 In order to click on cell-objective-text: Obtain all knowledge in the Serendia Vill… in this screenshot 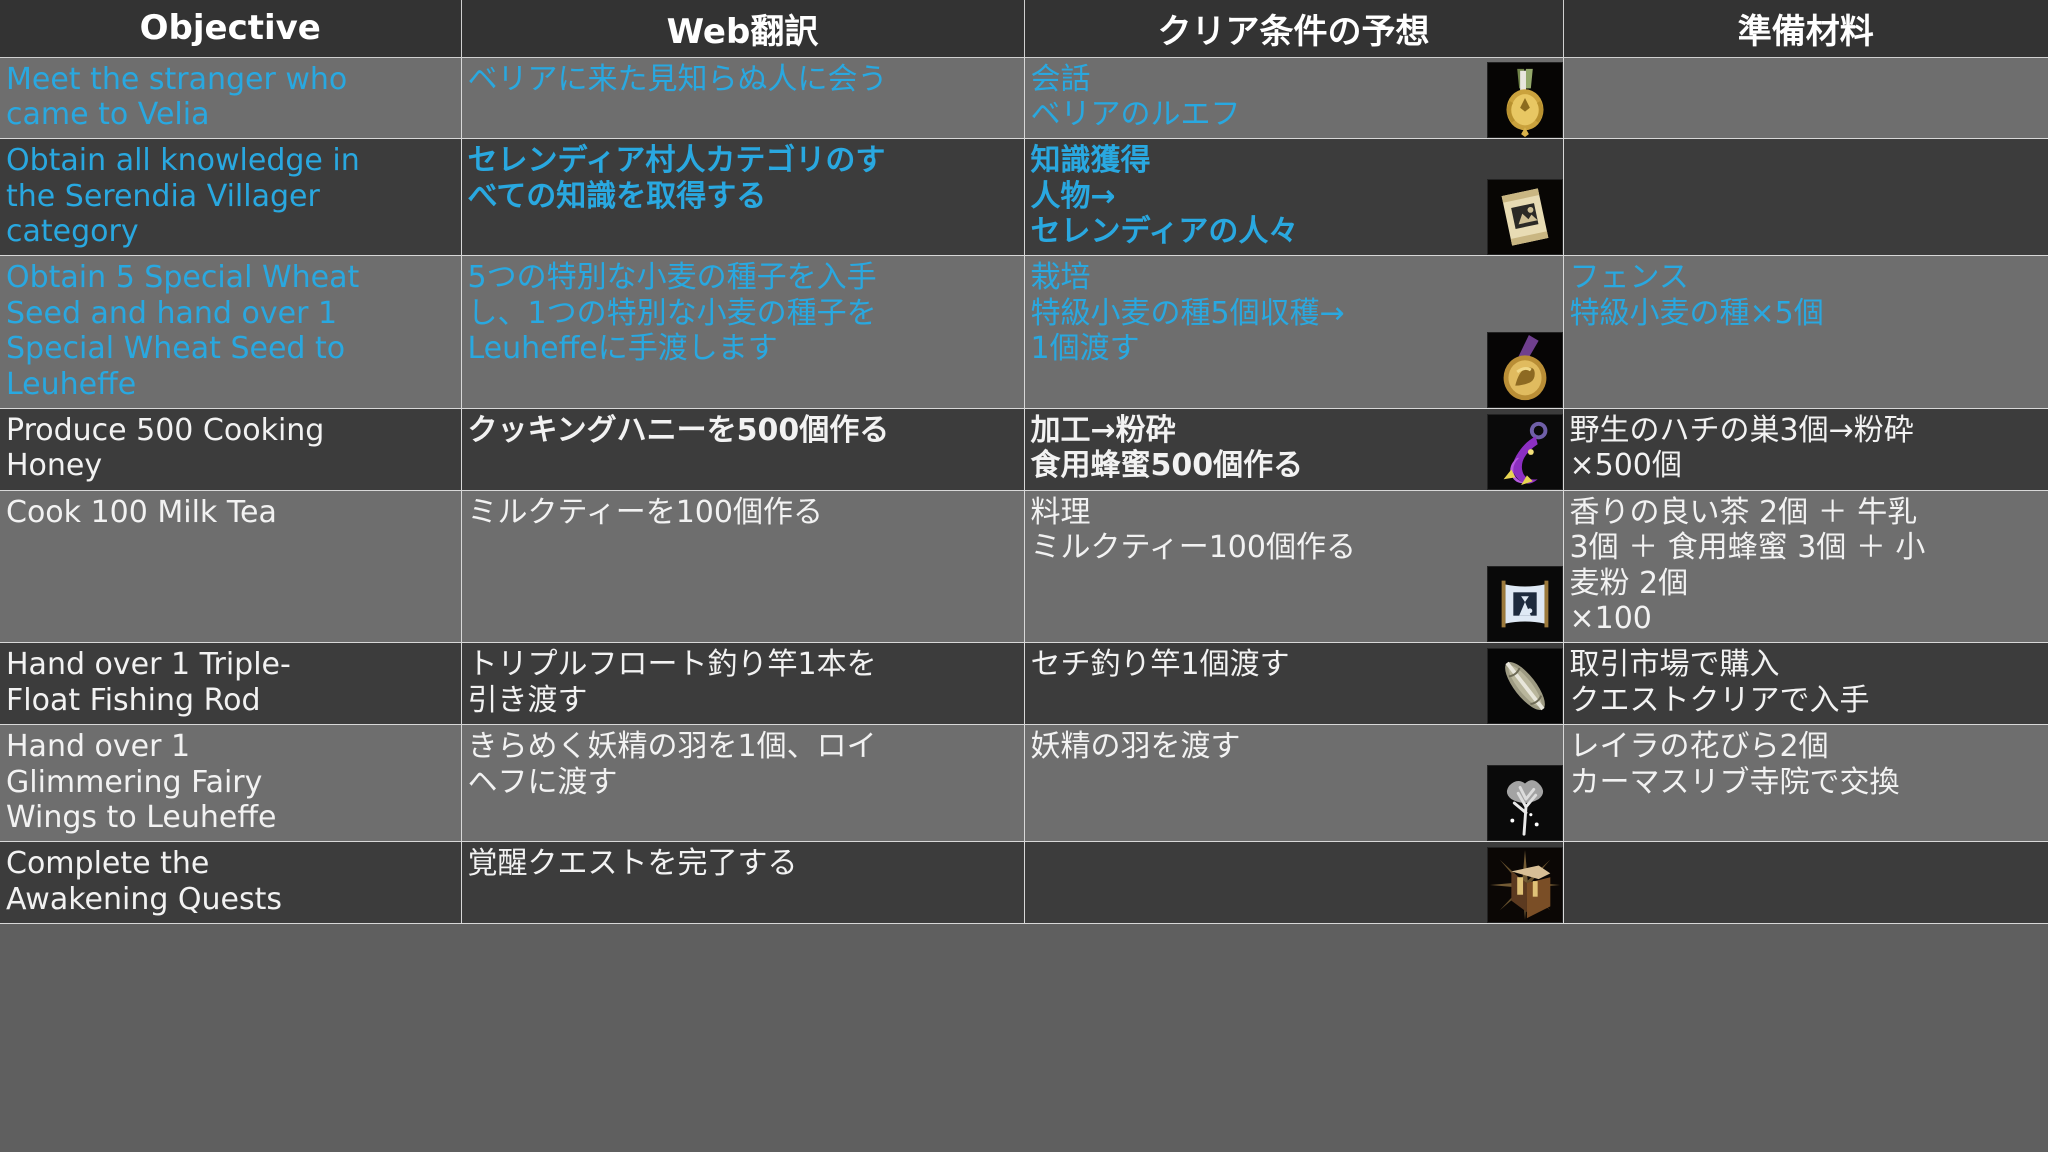, I will do `click(230, 196)`.